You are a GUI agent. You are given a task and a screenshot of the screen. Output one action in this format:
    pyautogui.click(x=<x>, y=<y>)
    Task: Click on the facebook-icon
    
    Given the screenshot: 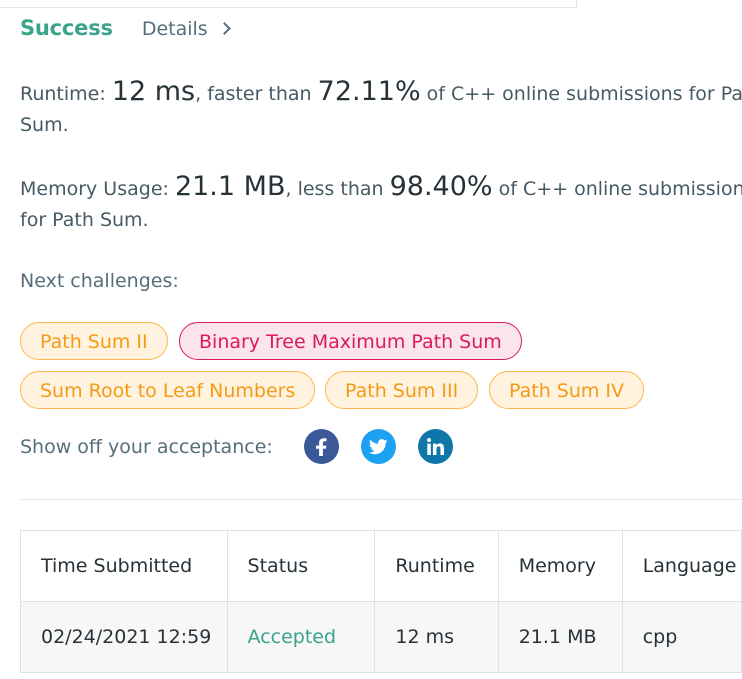 What is the action you would take?
    pyautogui.click(x=320, y=446)
    